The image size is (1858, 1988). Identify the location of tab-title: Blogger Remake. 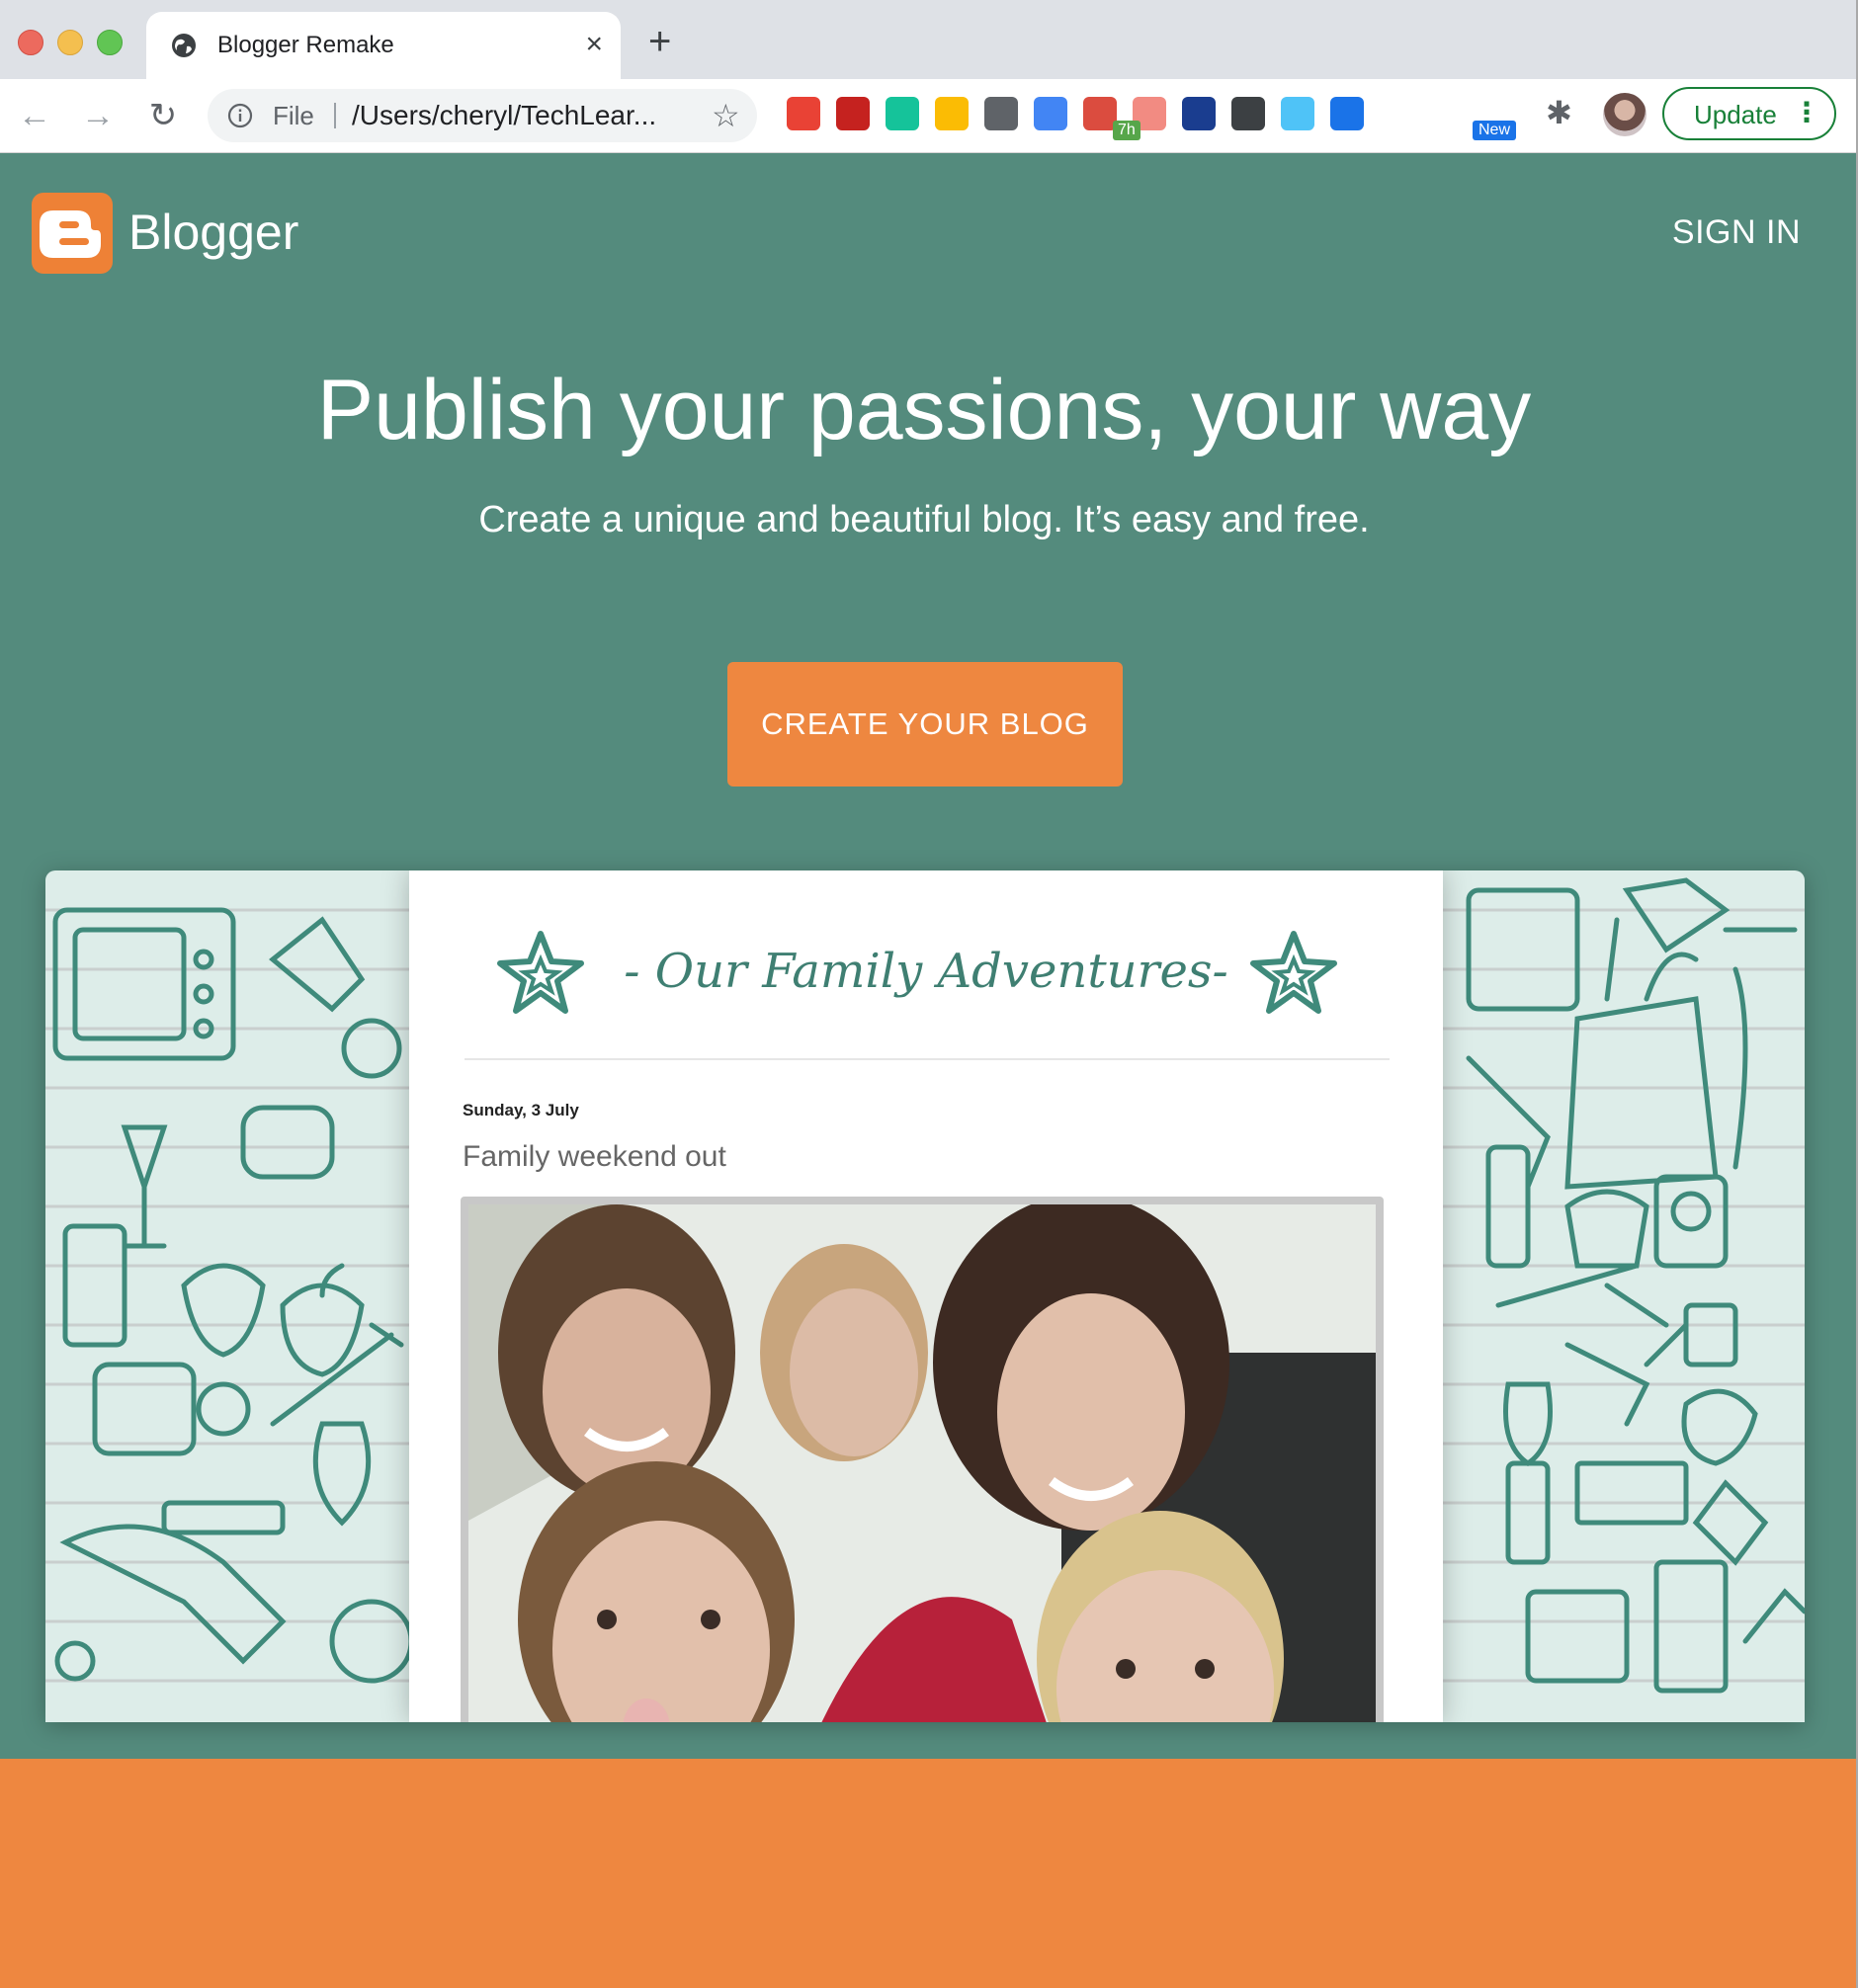
(306, 45).